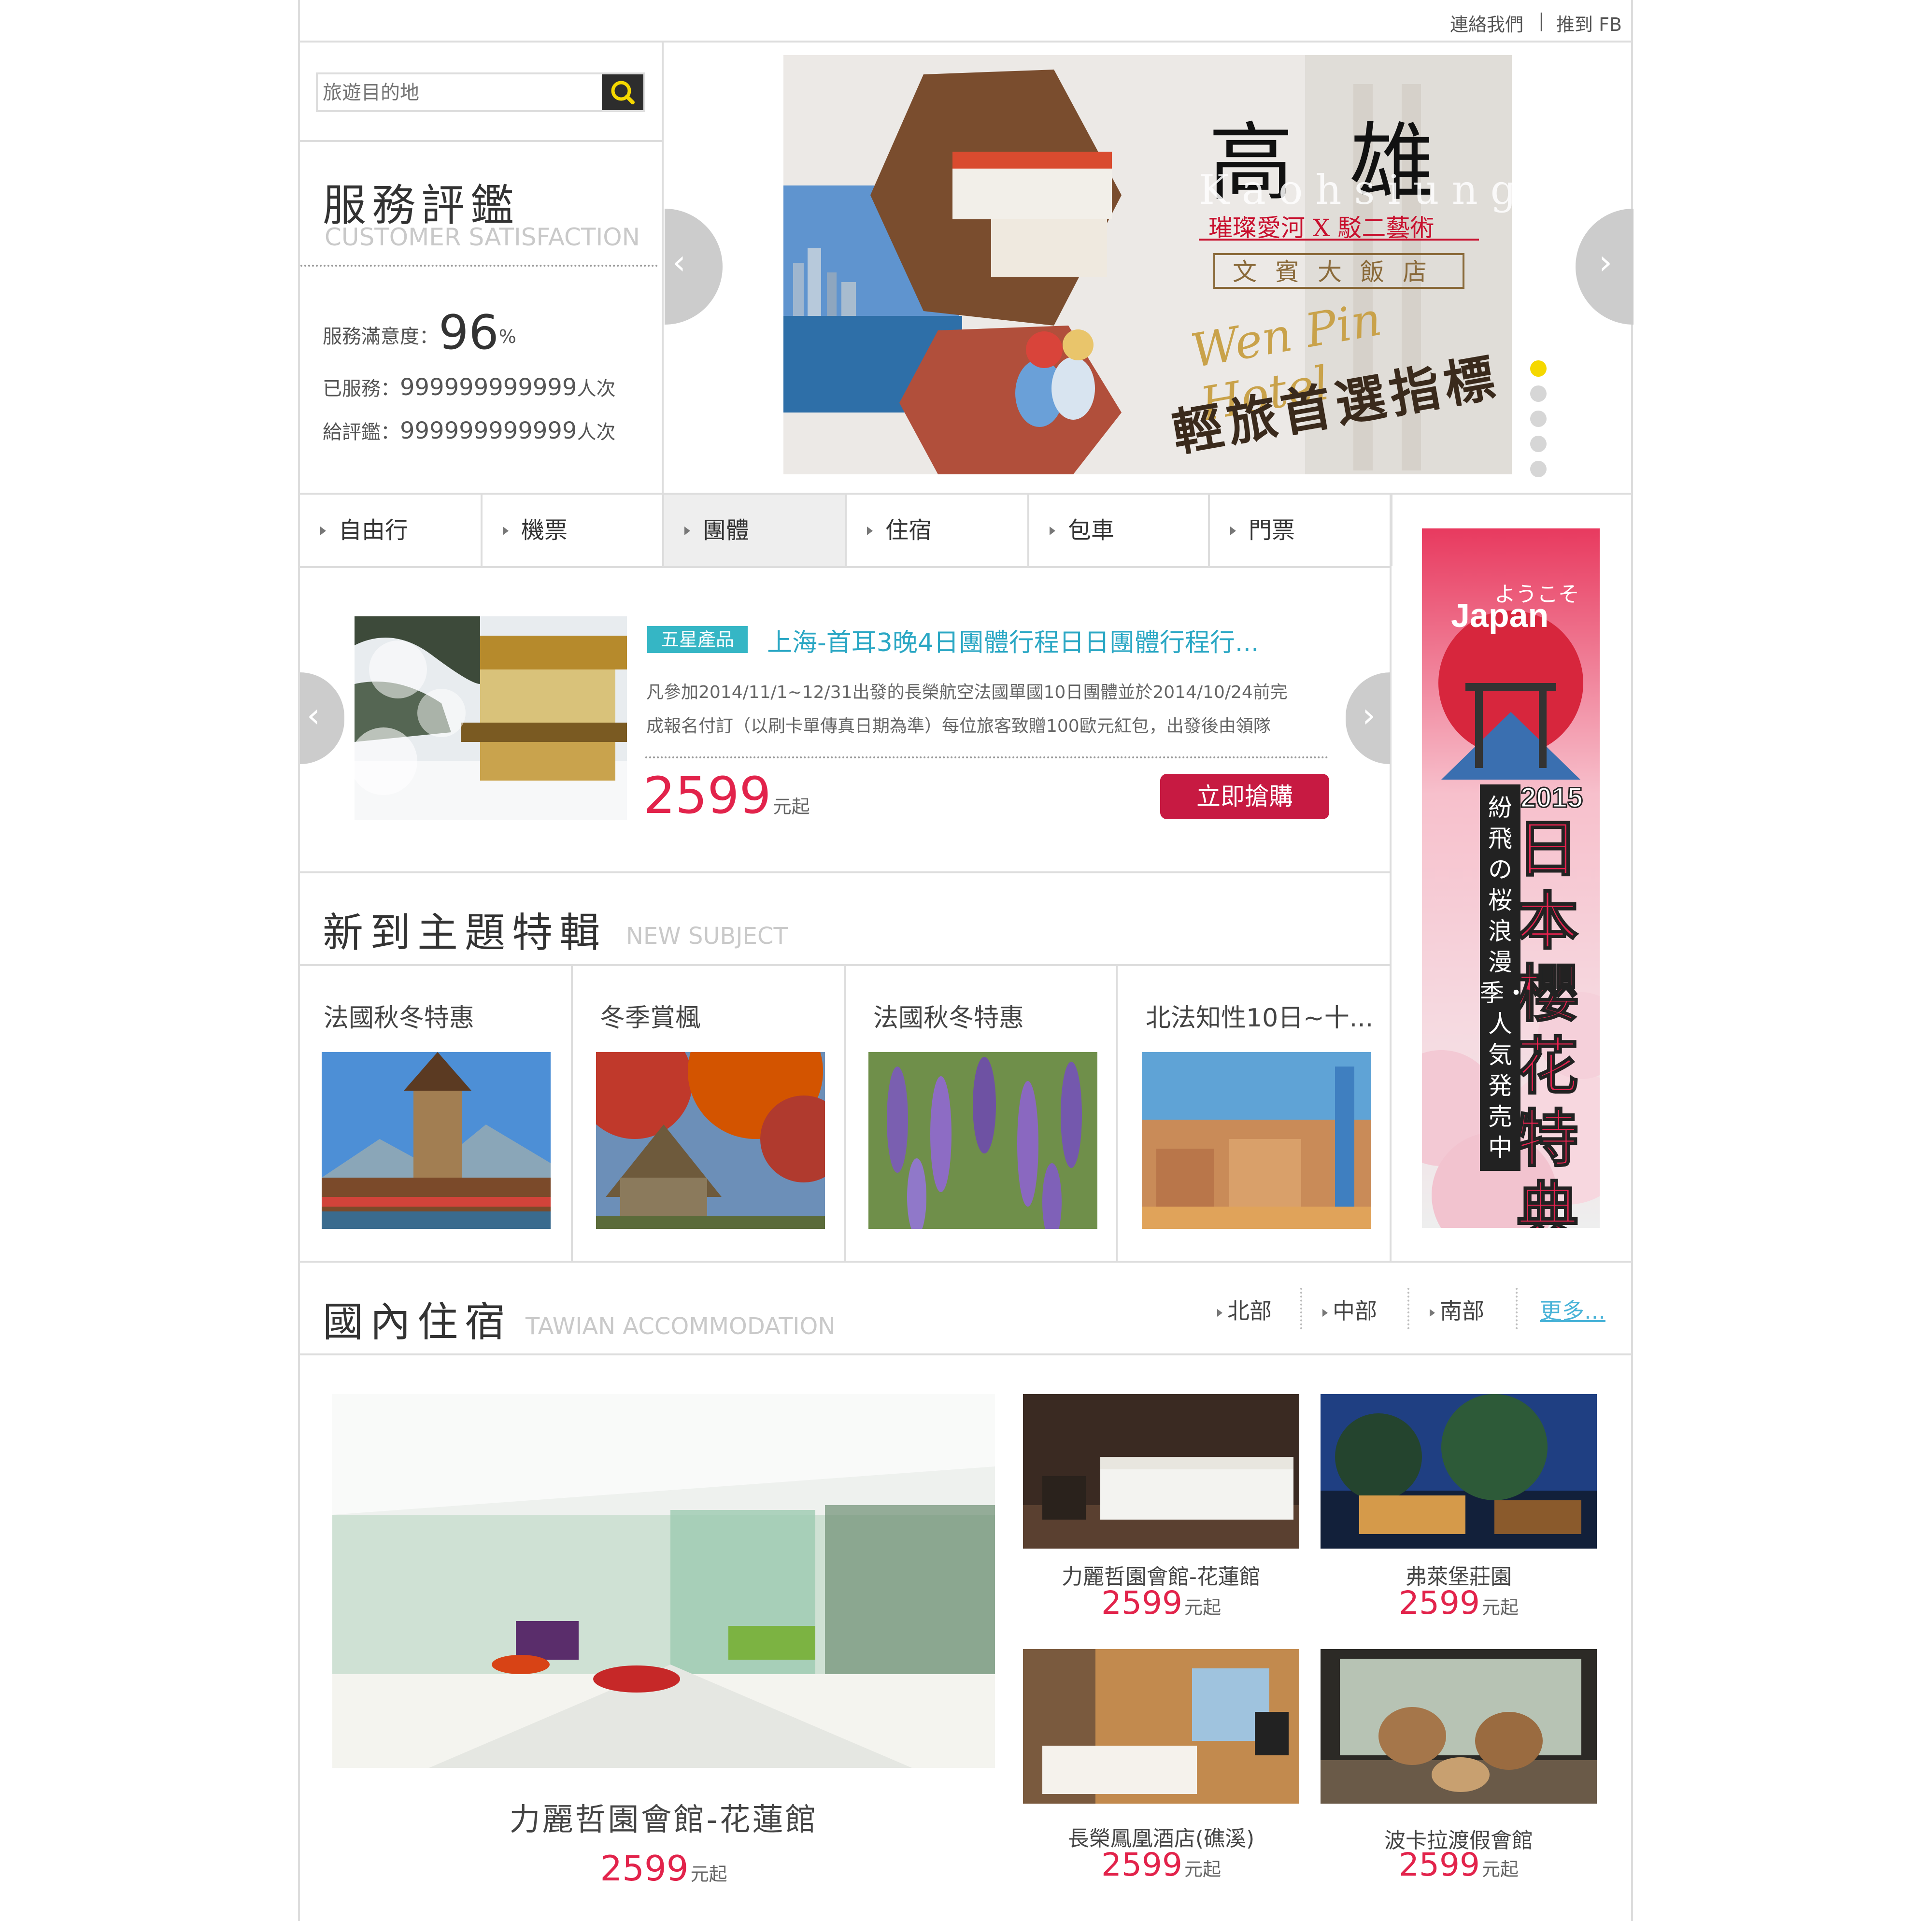 The width and height of the screenshot is (1932, 1921). What do you see at coordinates (845, 872) in the screenshot?
I see `featured-divider-bottom` at bounding box center [845, 872].